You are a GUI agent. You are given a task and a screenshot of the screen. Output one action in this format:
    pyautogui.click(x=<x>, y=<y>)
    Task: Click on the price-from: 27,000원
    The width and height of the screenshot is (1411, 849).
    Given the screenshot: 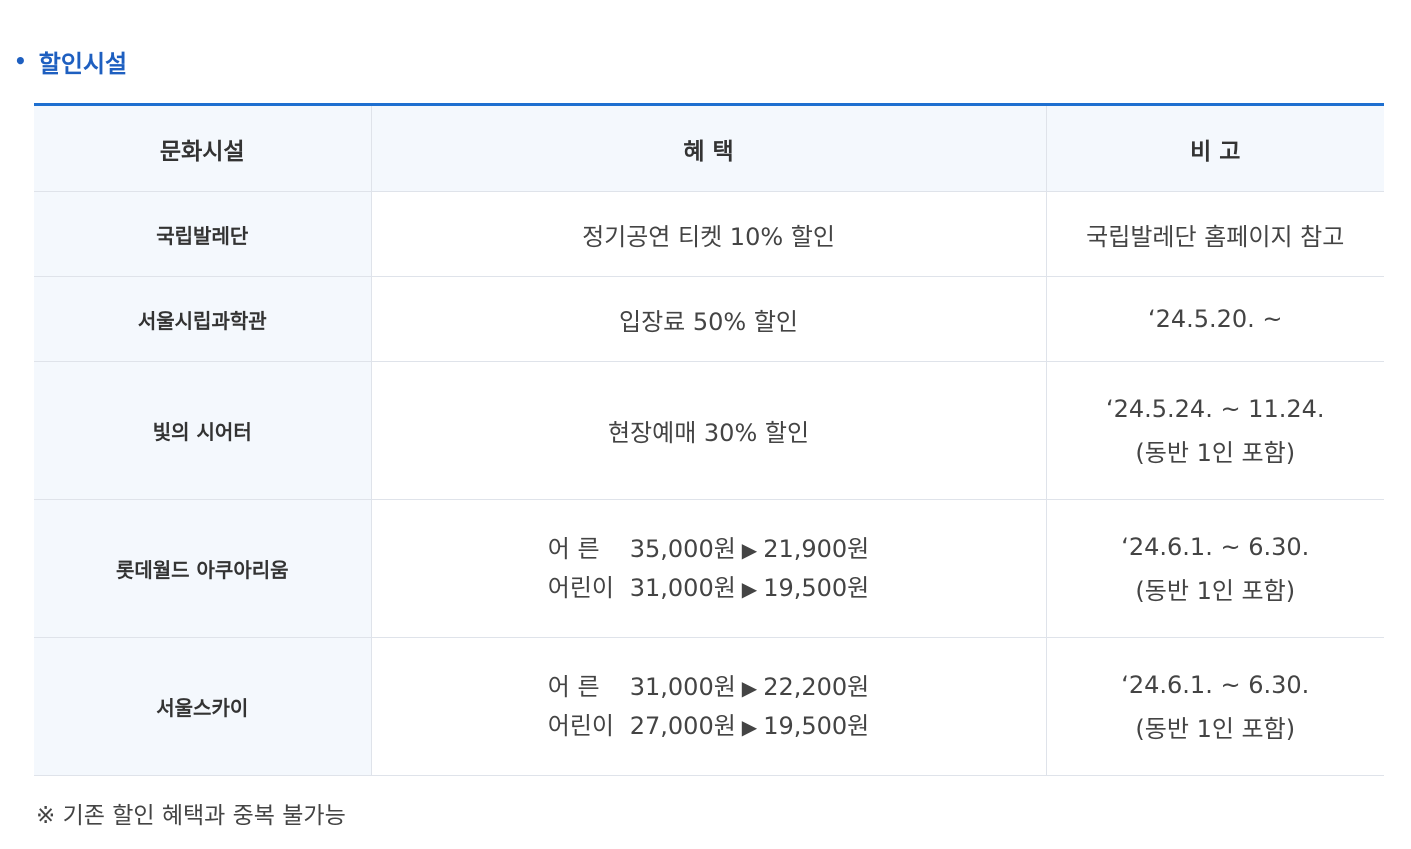 What is the action you would take?
    pyautogui.click(x=682, y=725)
    